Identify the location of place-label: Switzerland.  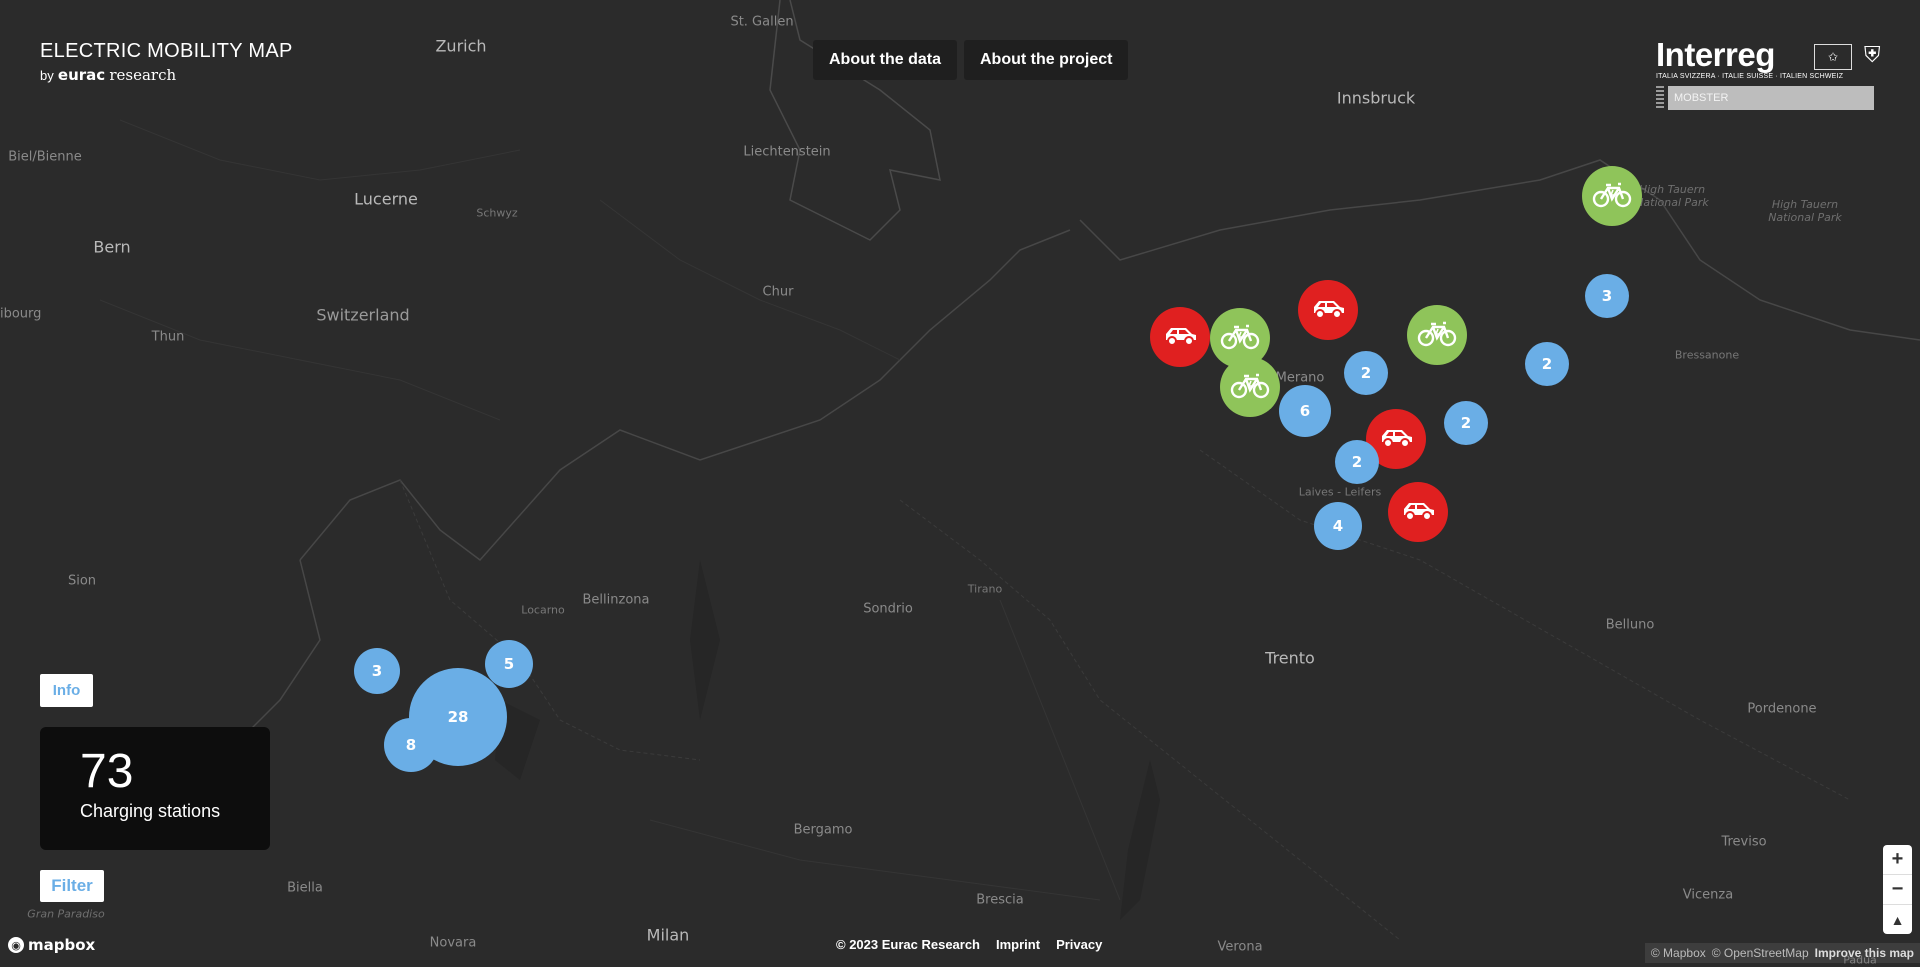
(363, 315).